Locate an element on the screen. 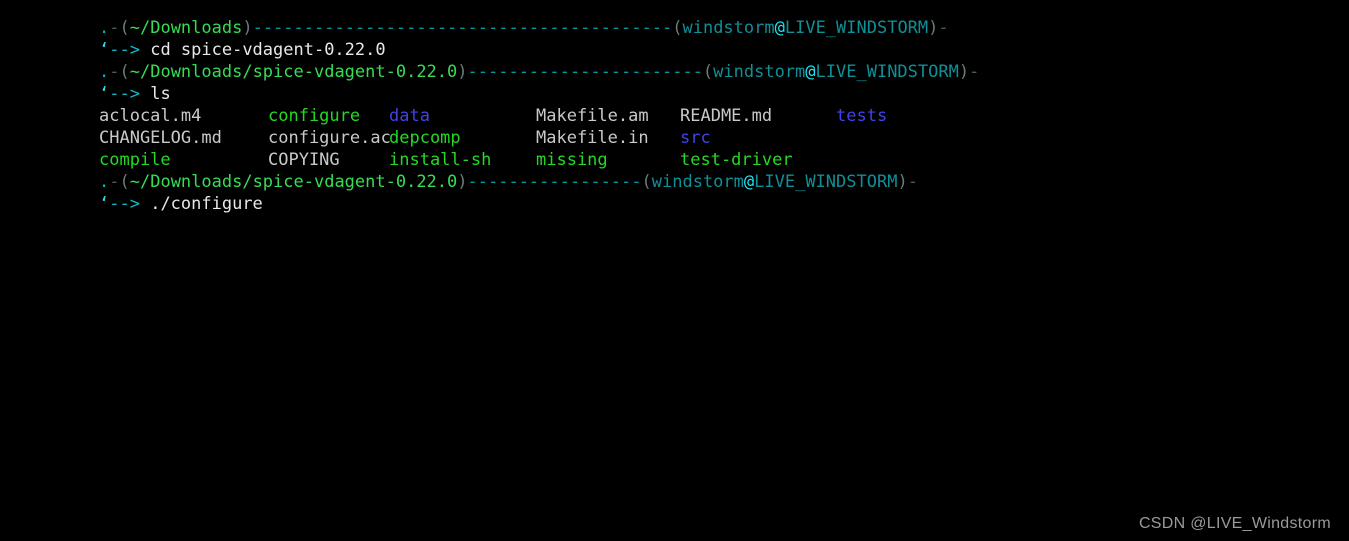  ls-entry-executable: depcomp is located at coordinates (425, 138).